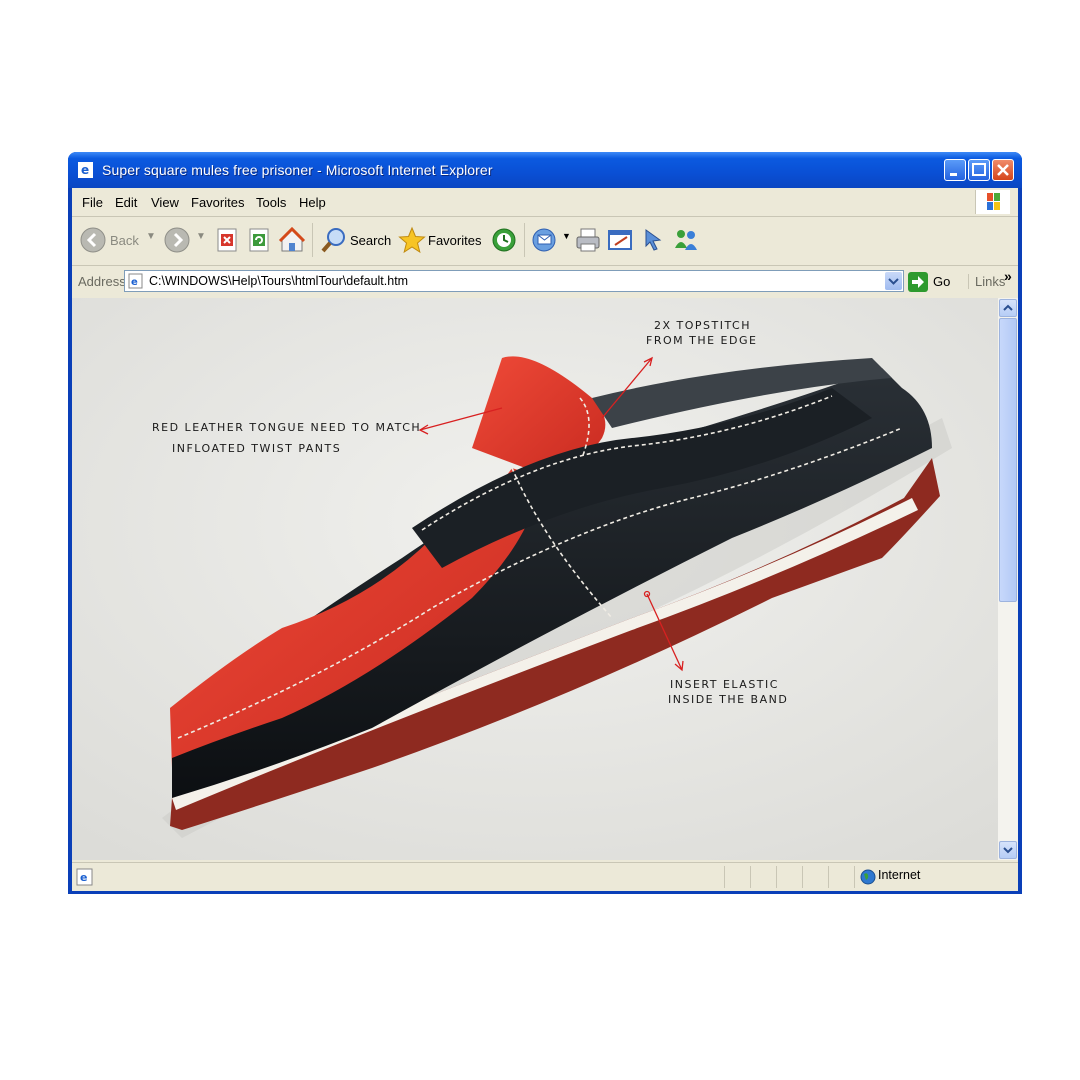 The width and height of the screenshot is (1080, 1080). I want to click on annotation-tongue-line1: RED LEATHER TONGUE NEED TO MATCH, so click(287, 427).